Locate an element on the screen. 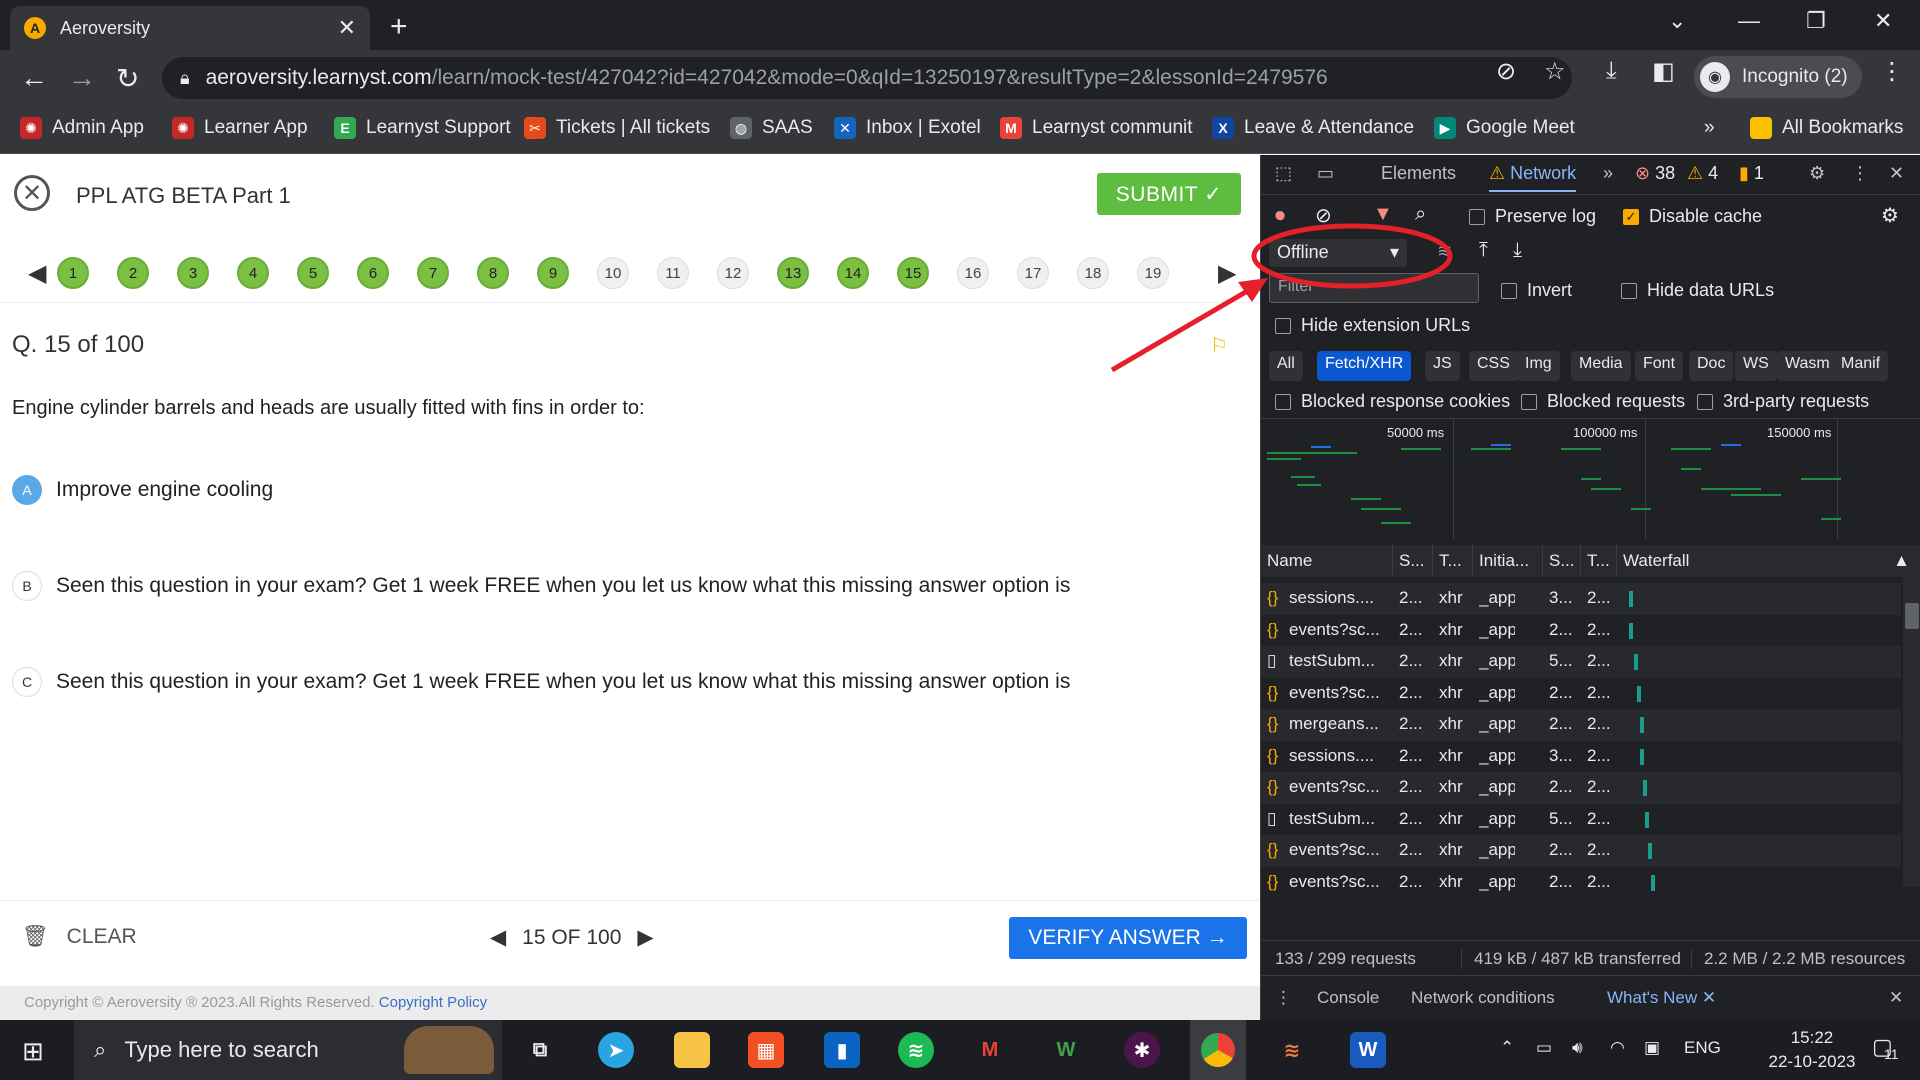 The width and height of the screenshot is (1920, 1080). volume-icon: 🔊︎ is located at coordinates (1577, 1048).